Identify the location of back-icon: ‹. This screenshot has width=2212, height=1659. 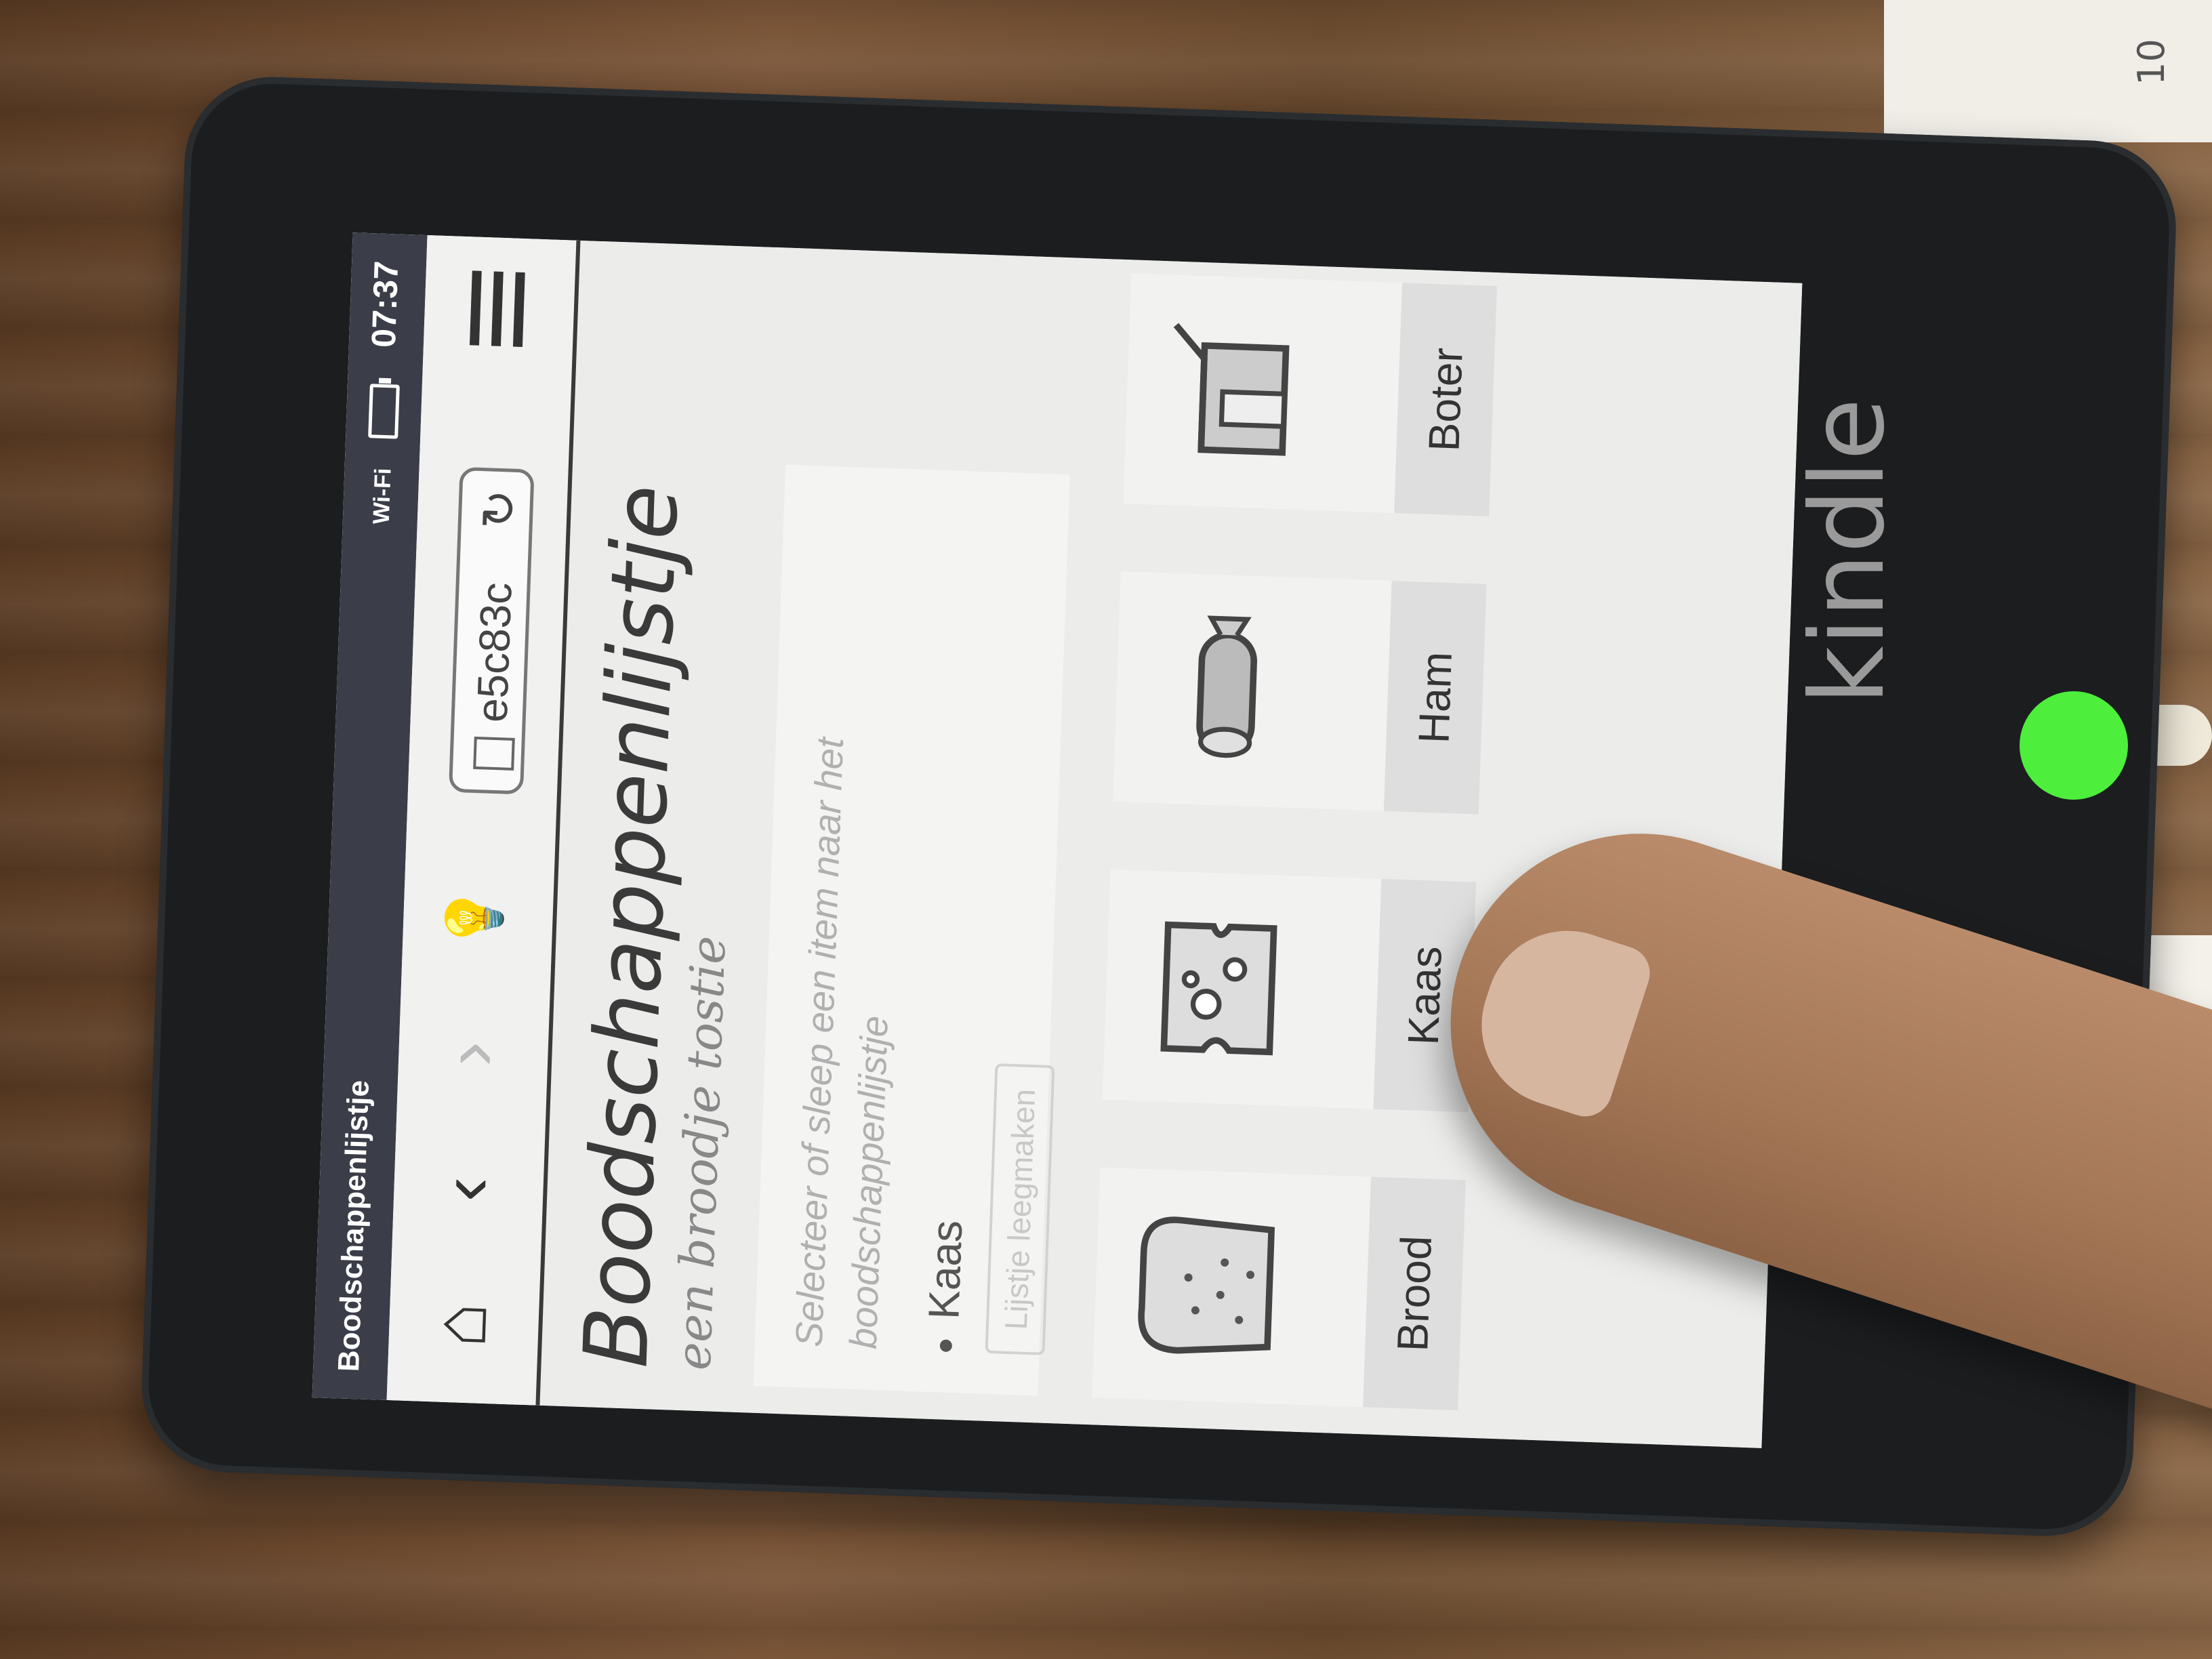
(465, 1189).